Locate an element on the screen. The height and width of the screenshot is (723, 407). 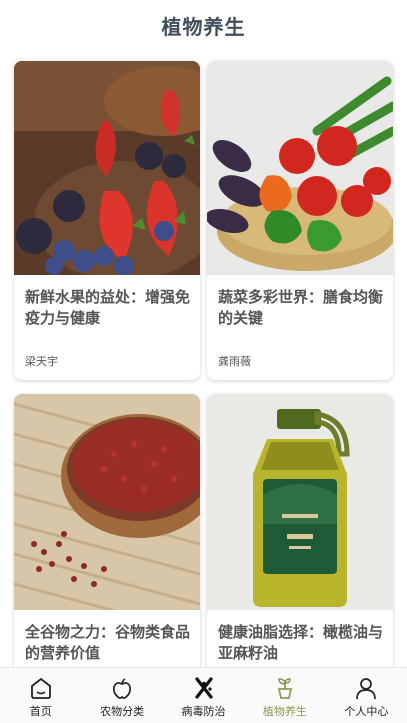
person-icon is located at coordinates (366, 689).